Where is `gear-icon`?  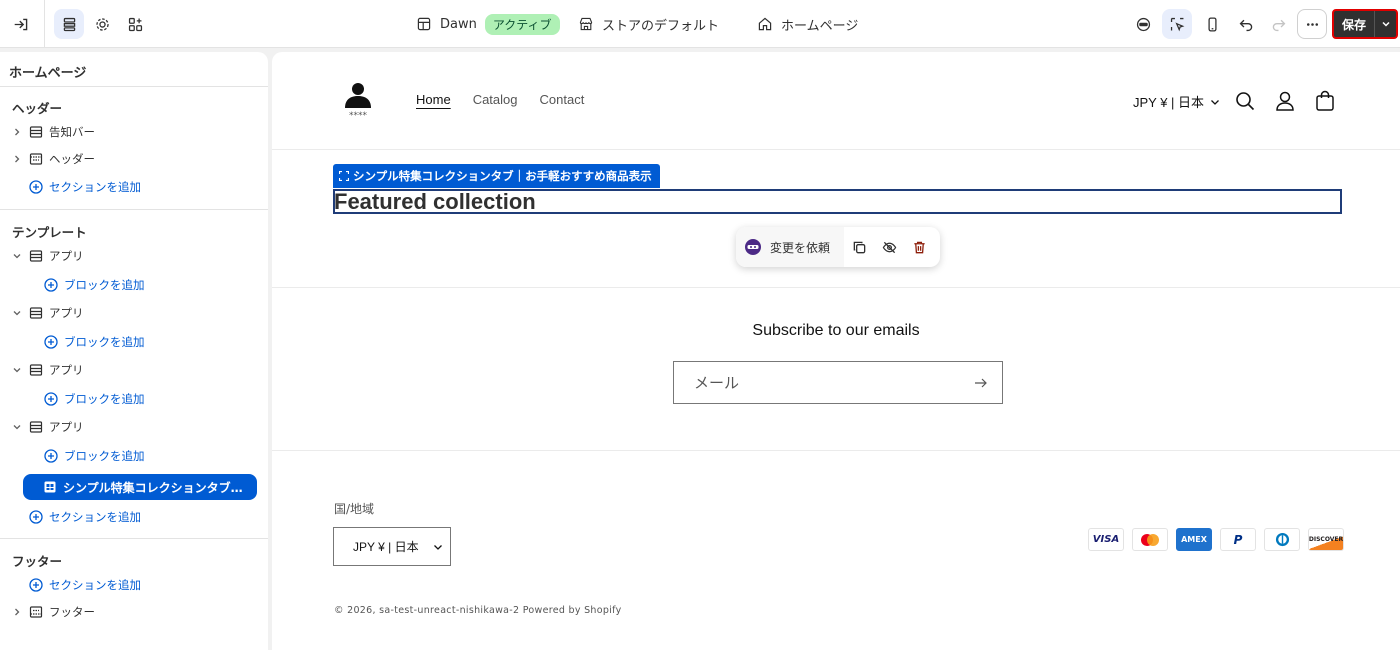 gear-icon is located at coordinates (102, 24).